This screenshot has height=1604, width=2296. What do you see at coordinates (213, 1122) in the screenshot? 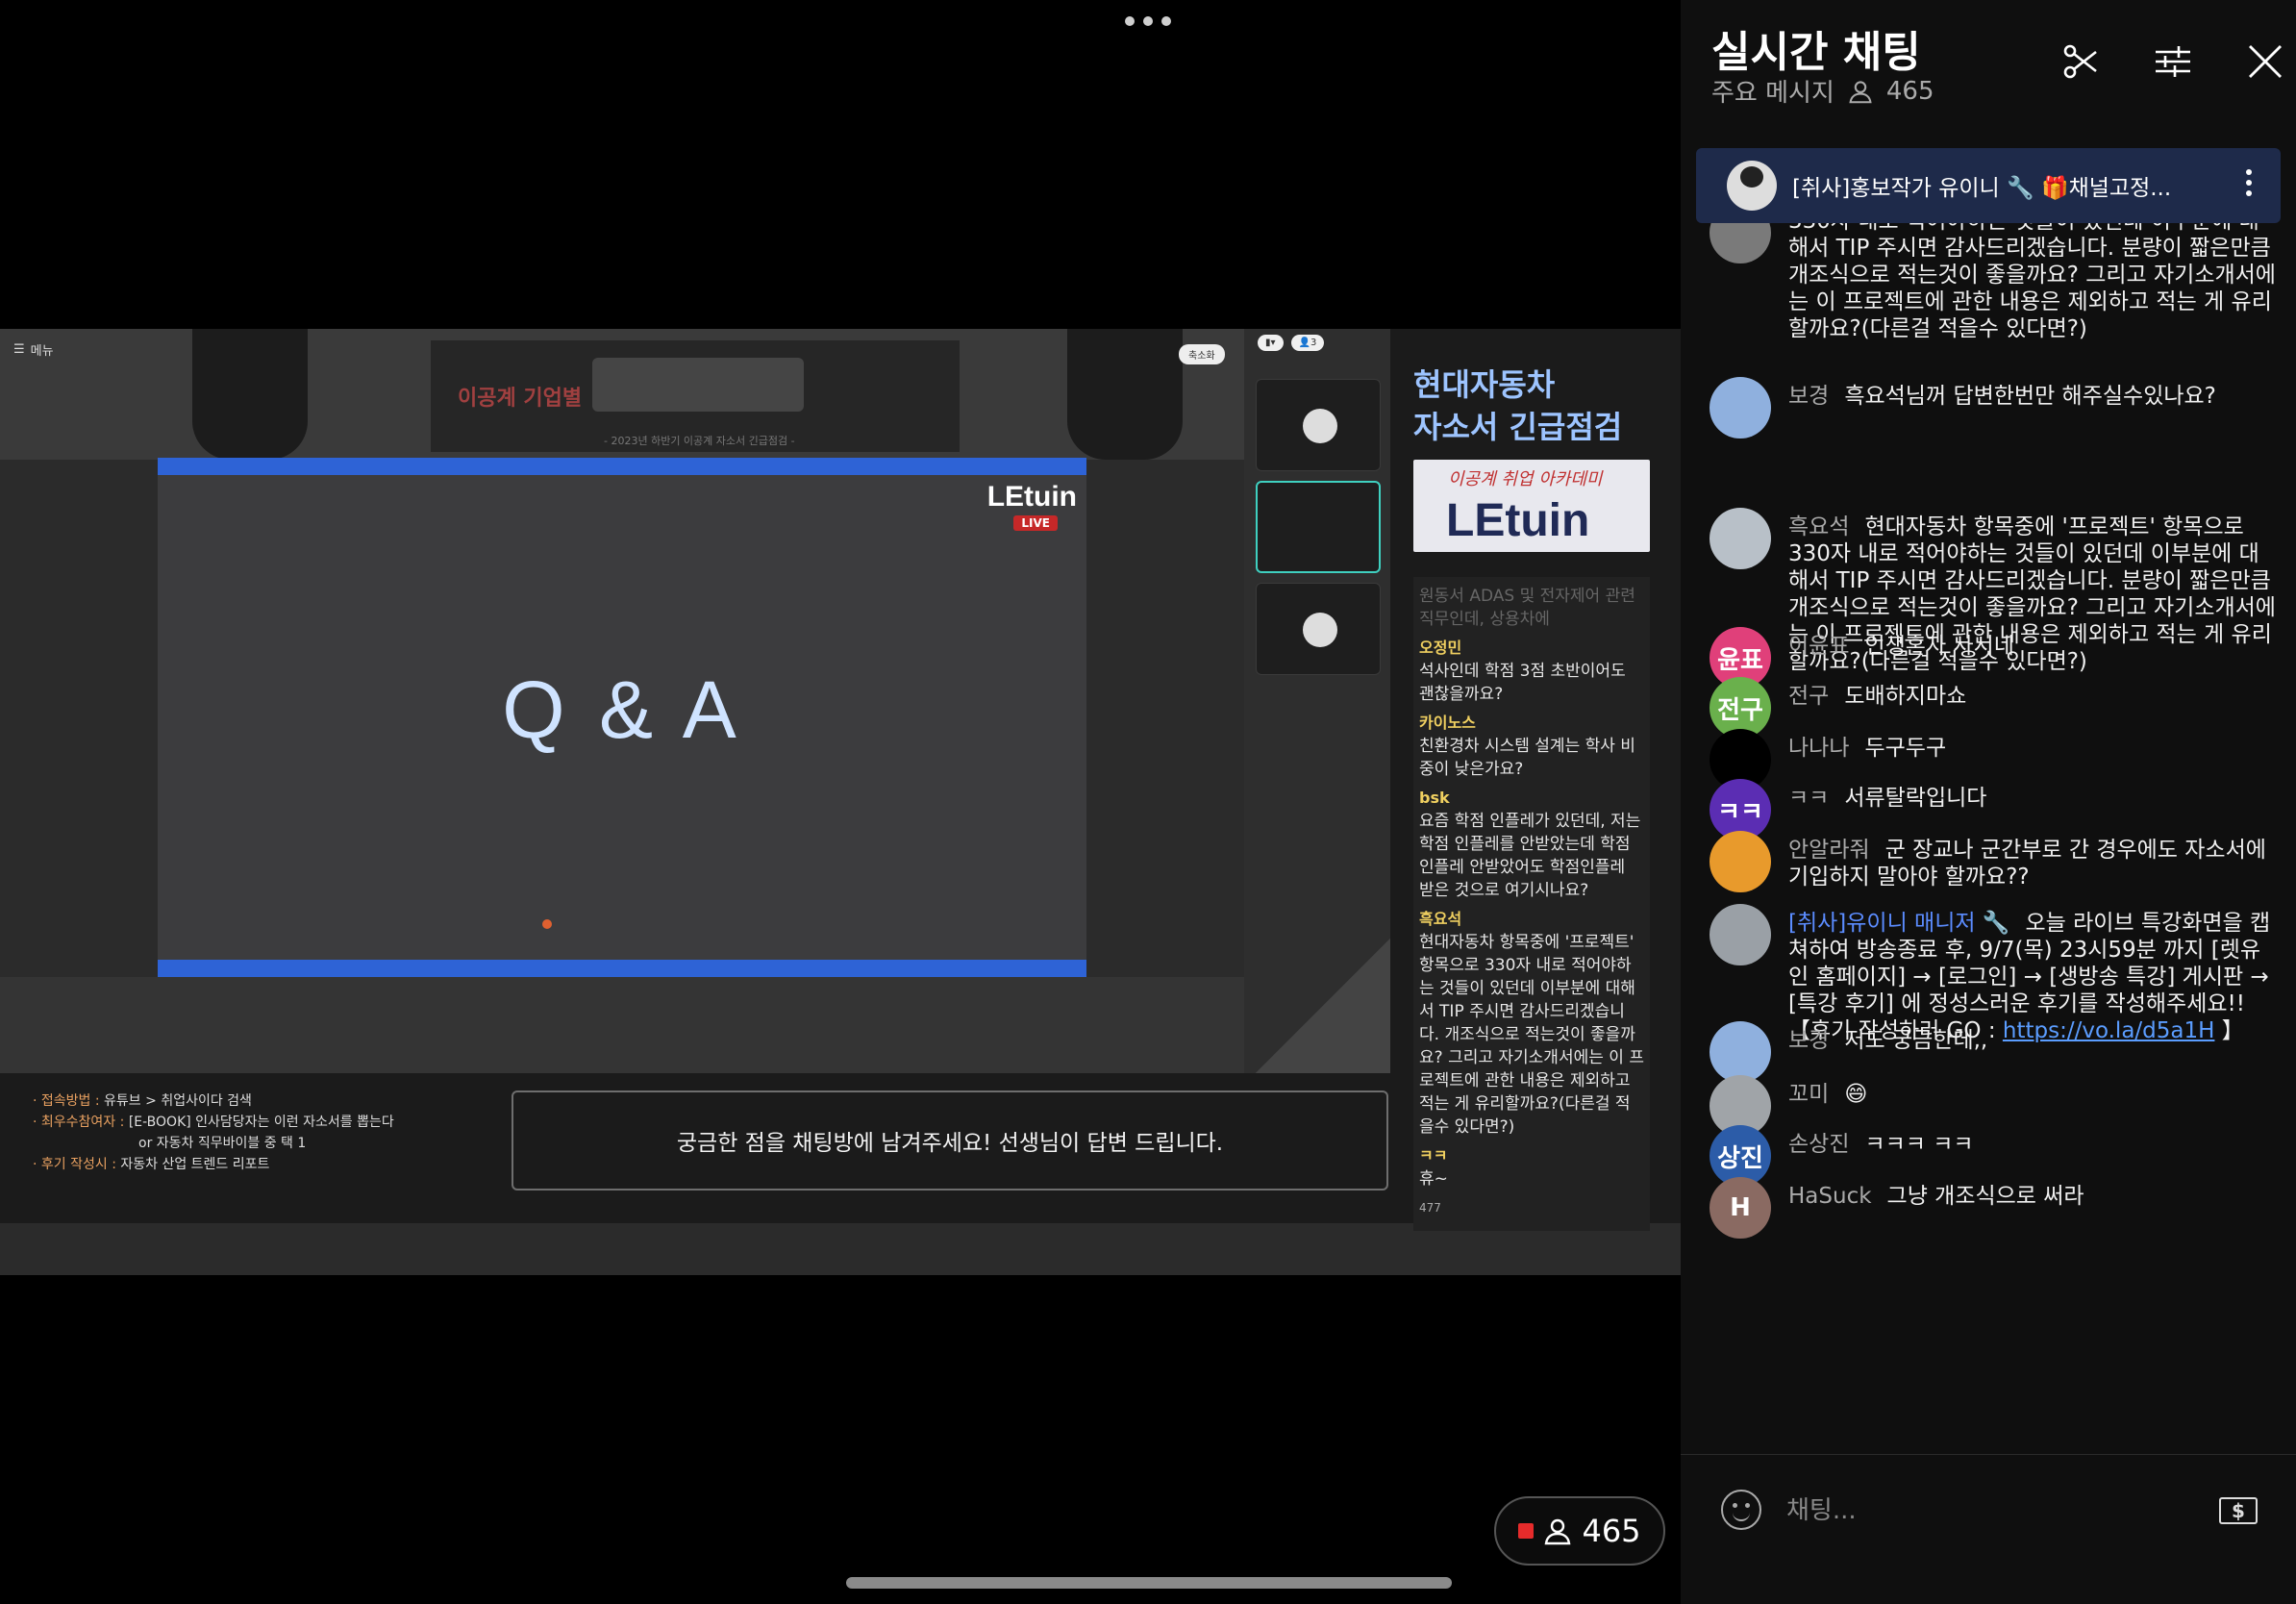
I see `note-line: · 최우수참여자 : [E-BOOK] 인사담당자는 이런 자소서를 뽑는다` at bounding box center [213, 1122].